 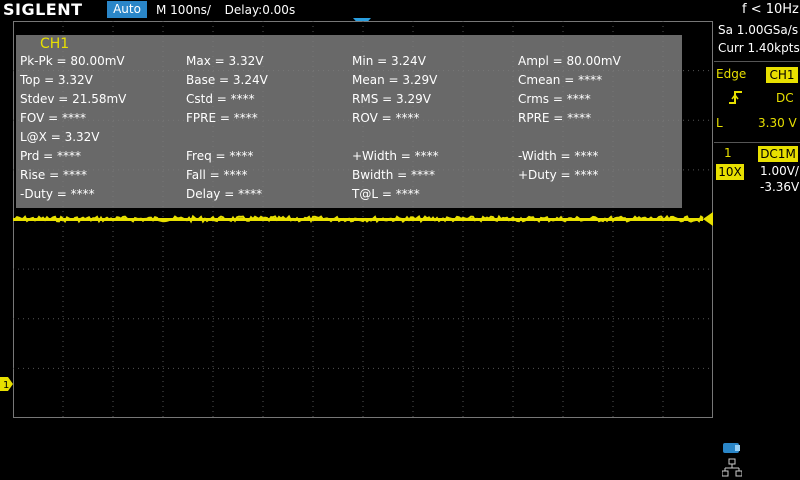 What do you see at coordinates (731, 74) in the screenshot?
I see `trigger-type: Edge` at bounding box center [731, 74].